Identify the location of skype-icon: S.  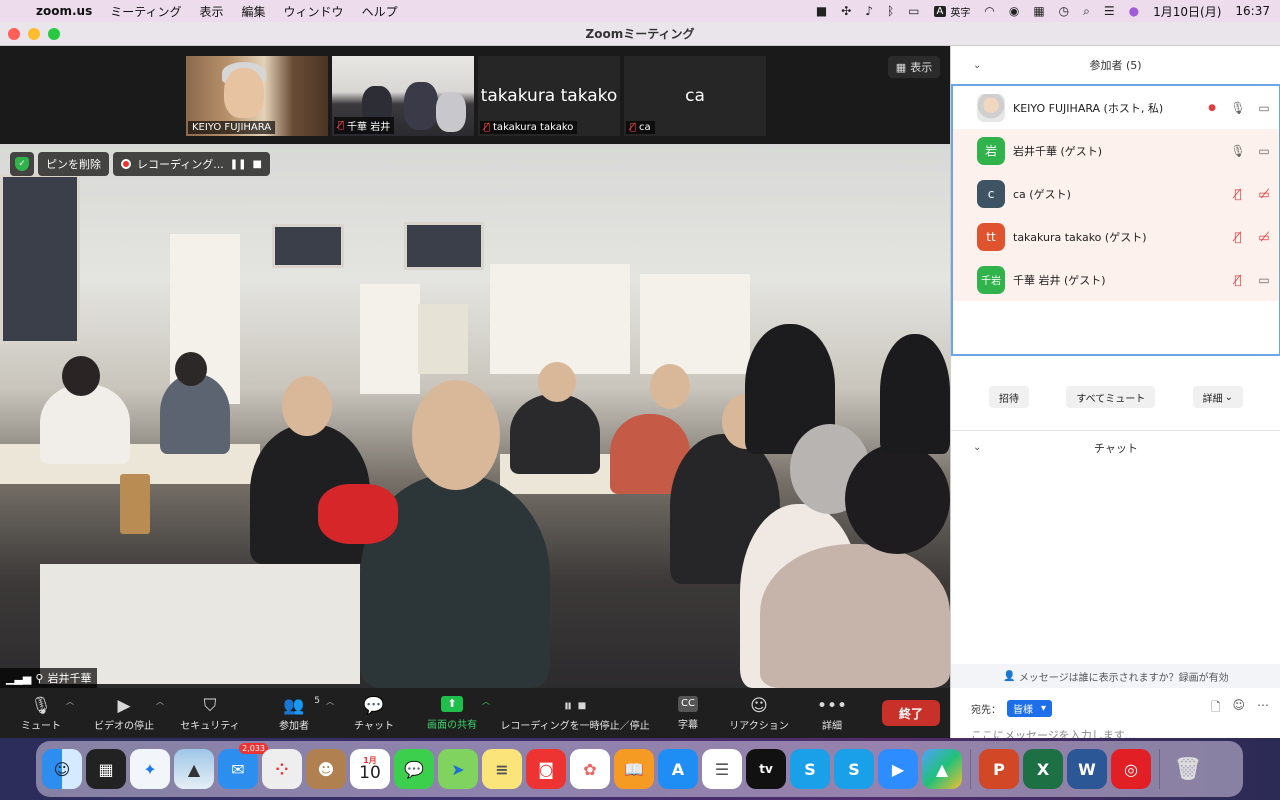
(810, 769).